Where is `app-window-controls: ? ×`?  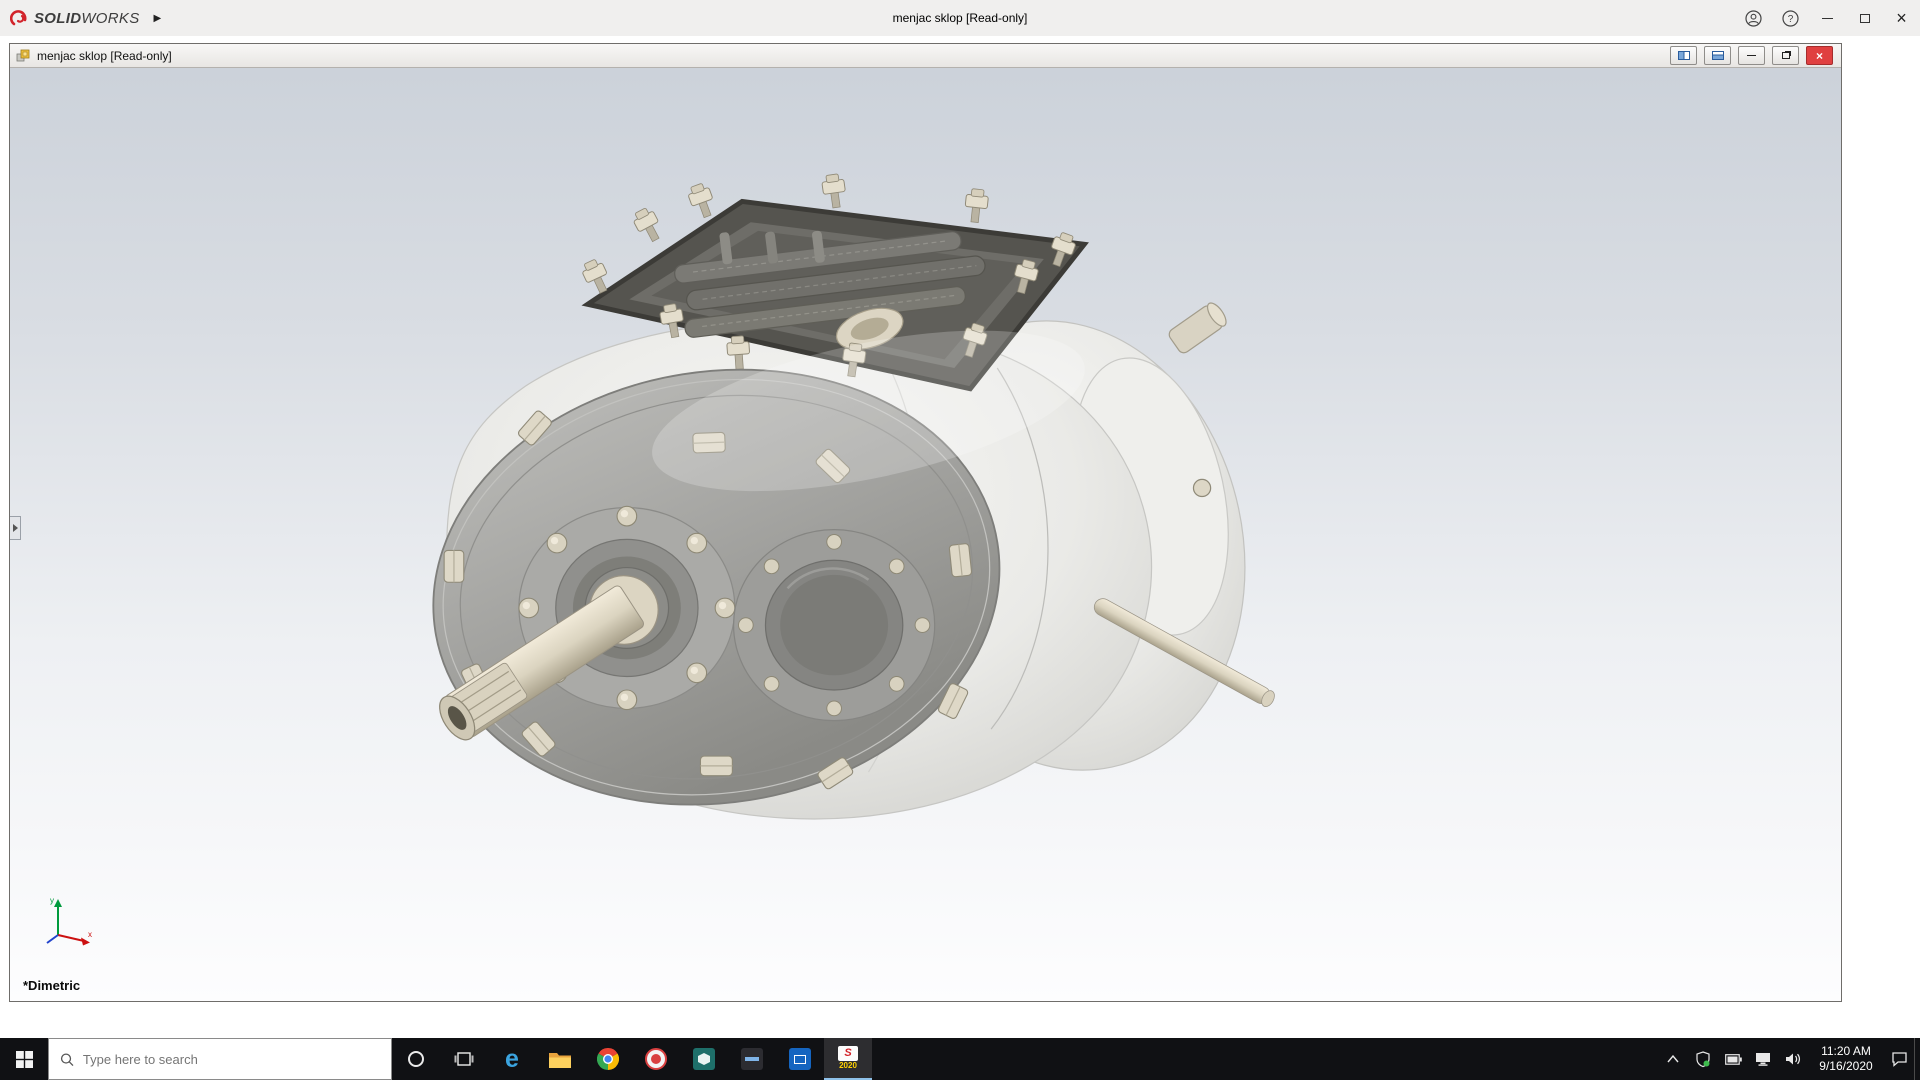
app-window-controls: ? × is located at coordinates (1827, 18).